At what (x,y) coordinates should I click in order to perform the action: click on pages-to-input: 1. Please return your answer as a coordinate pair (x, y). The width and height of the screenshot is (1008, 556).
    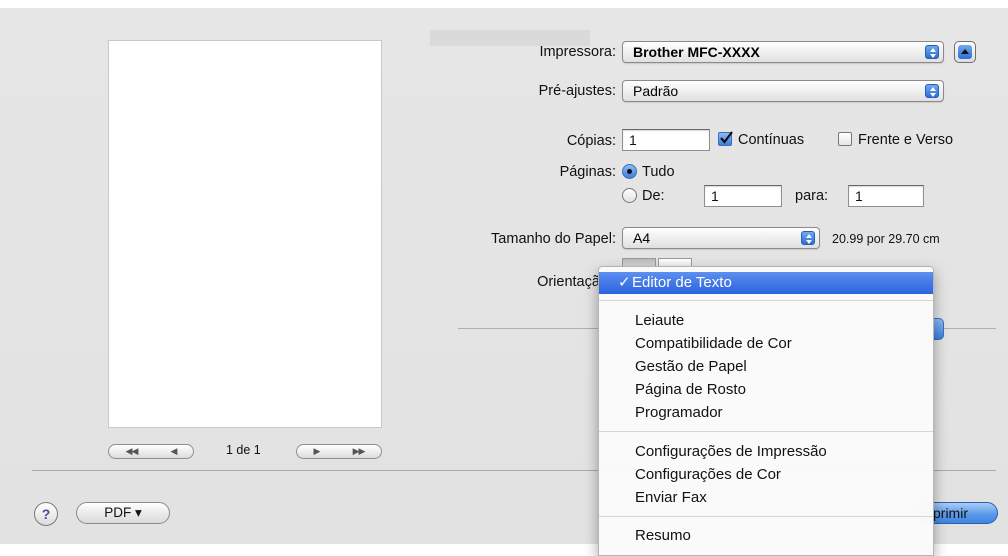
    Looking at the image, I should click on (886, 196).